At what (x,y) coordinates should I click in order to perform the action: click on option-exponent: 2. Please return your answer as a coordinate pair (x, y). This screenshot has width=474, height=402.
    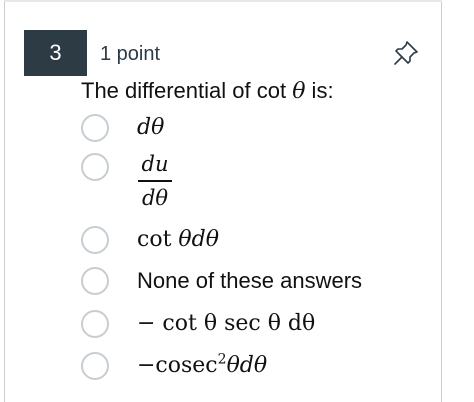
    Looking at the image, I should click on (222, 359).